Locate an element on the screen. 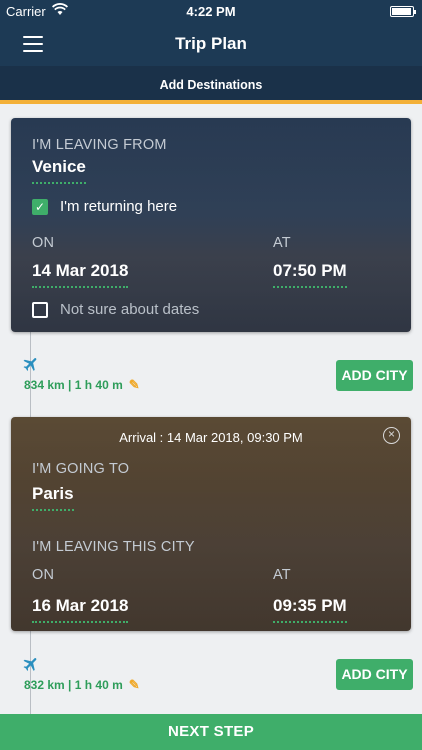  menu-icon is located at coordinates (33, 44).